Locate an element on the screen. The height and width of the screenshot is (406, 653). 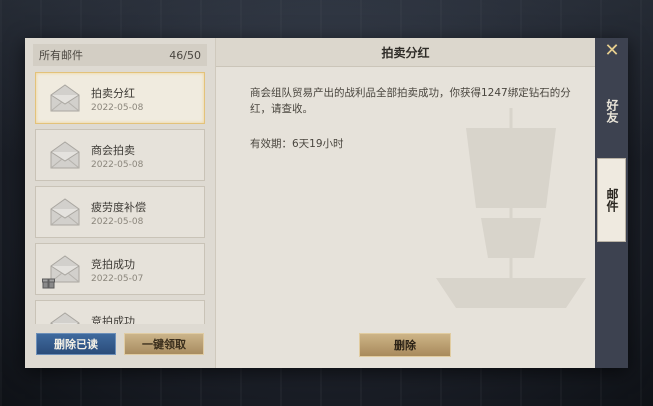
mail-list-header: 所有邮件 46/50 is located at coordinates (120, 55).